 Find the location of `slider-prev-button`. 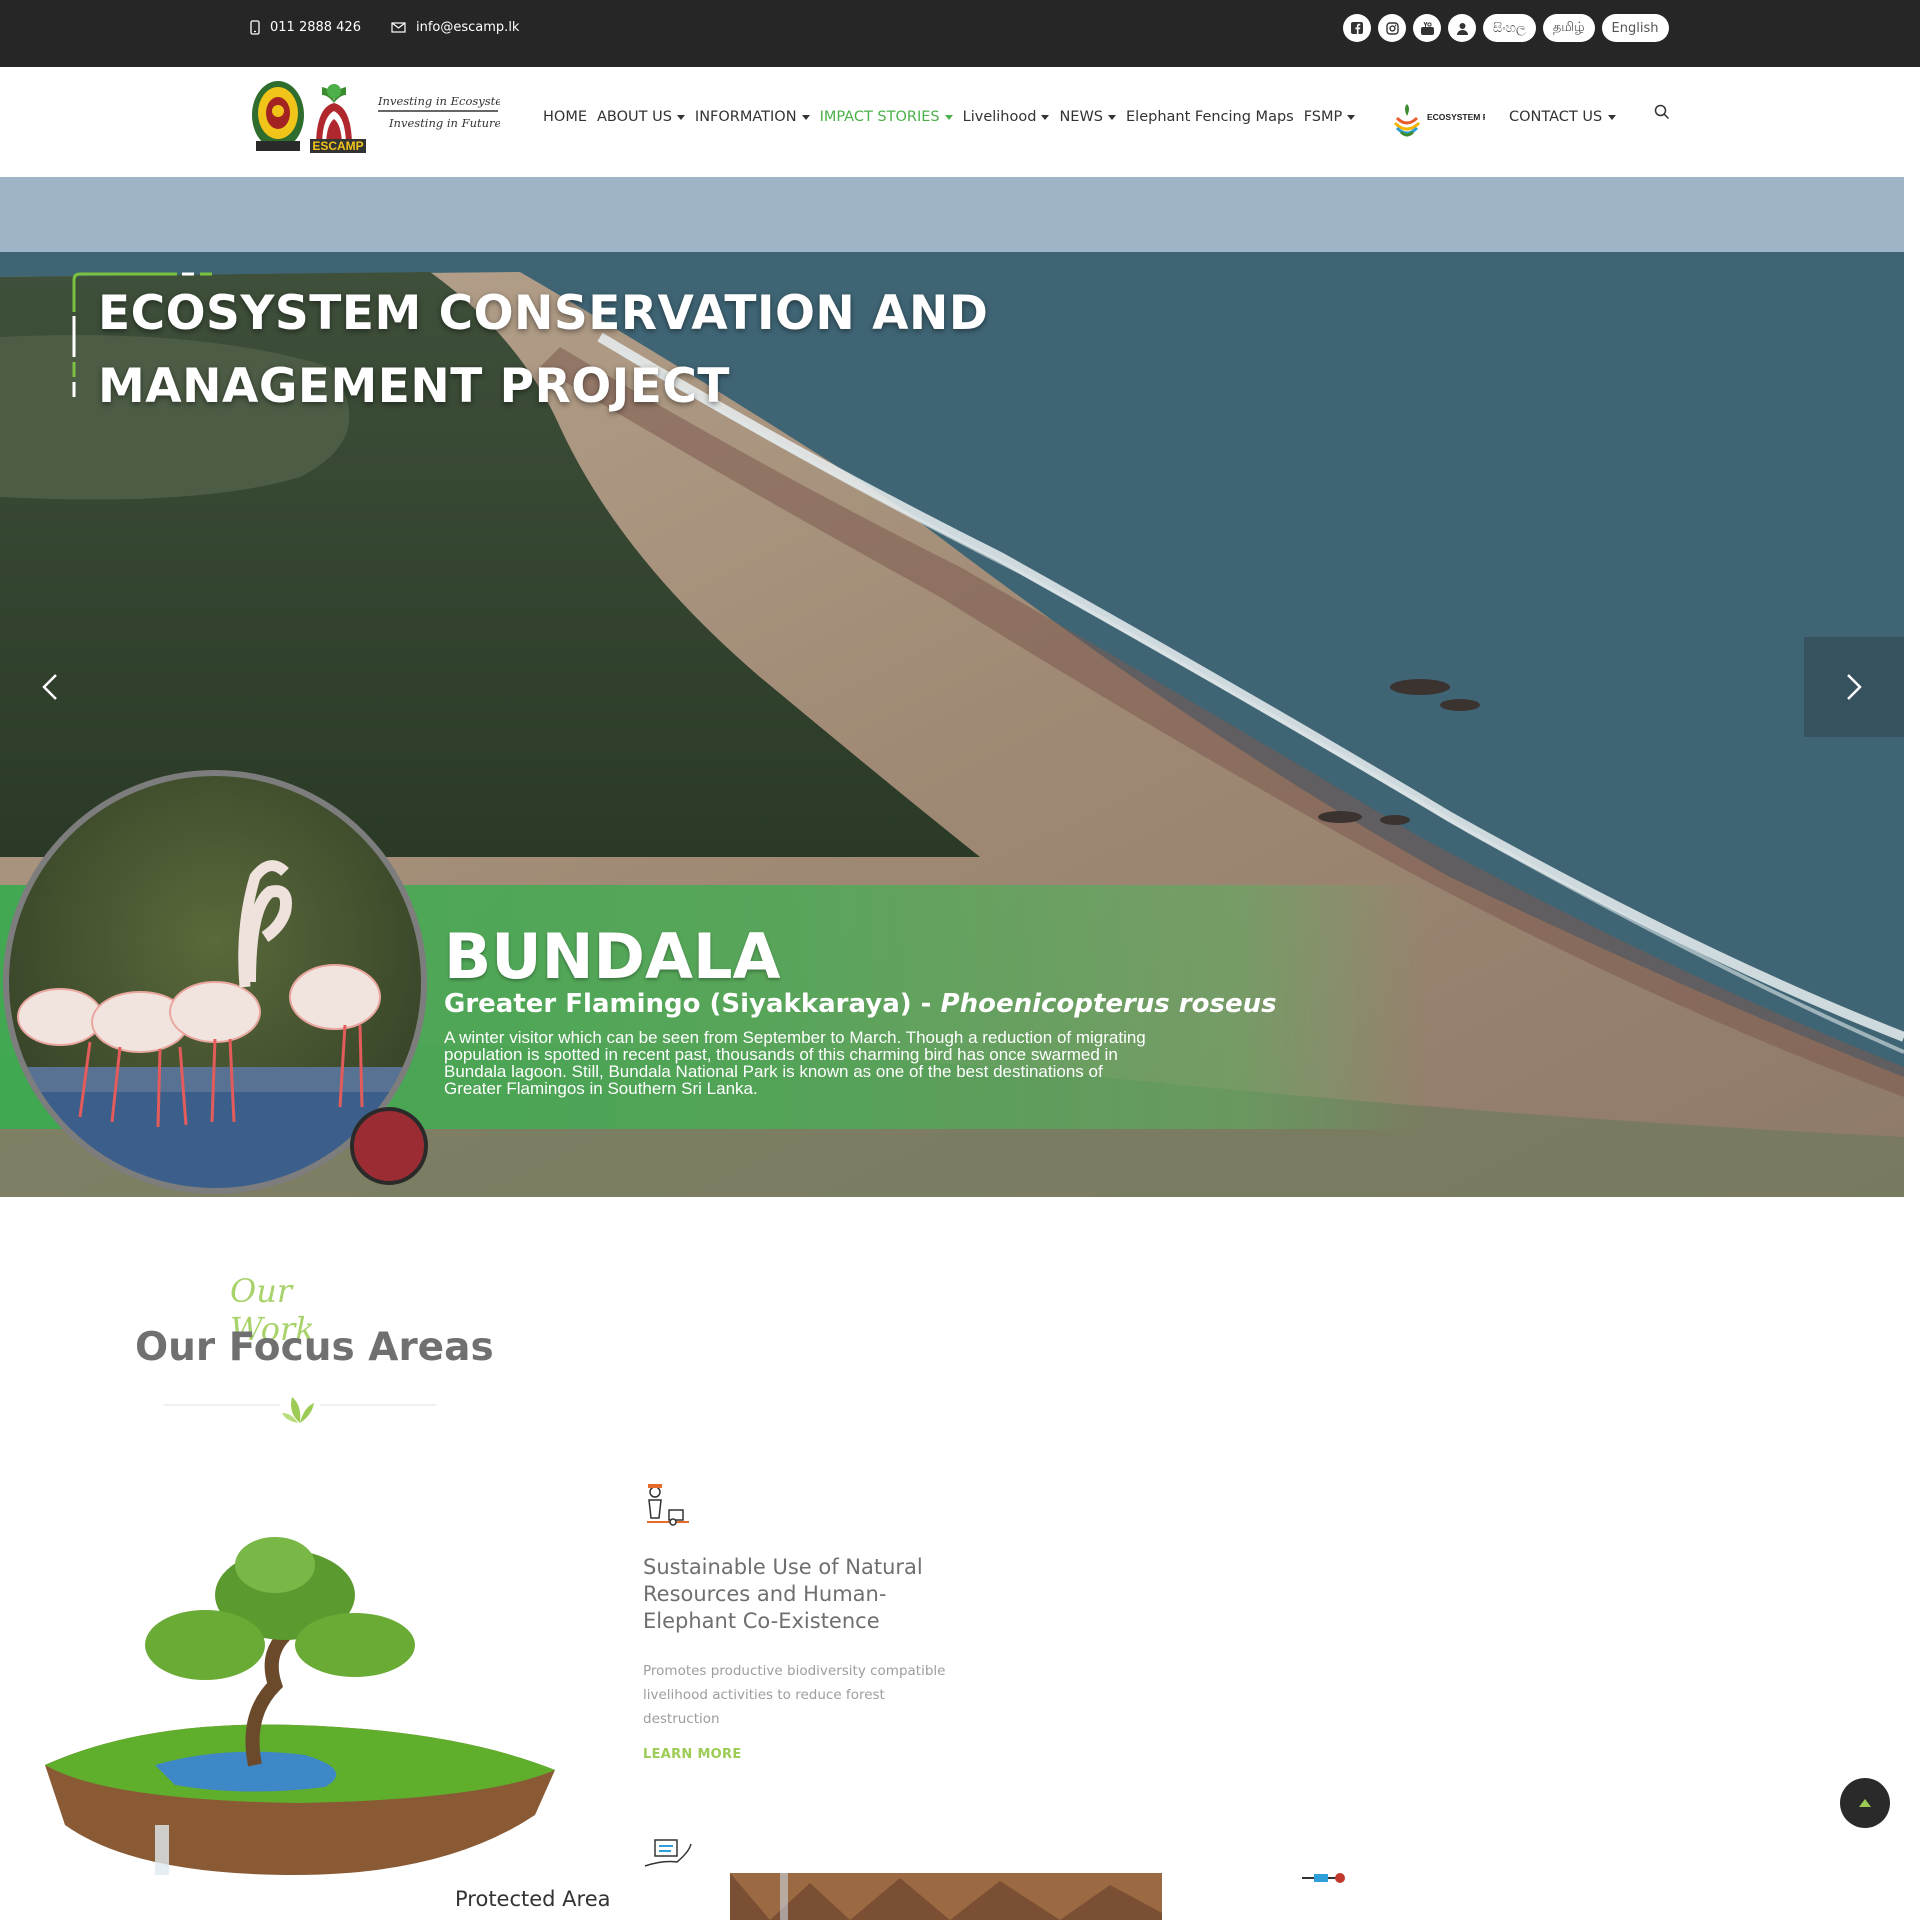

slider-prev-button is located at coordinates (50, 687).